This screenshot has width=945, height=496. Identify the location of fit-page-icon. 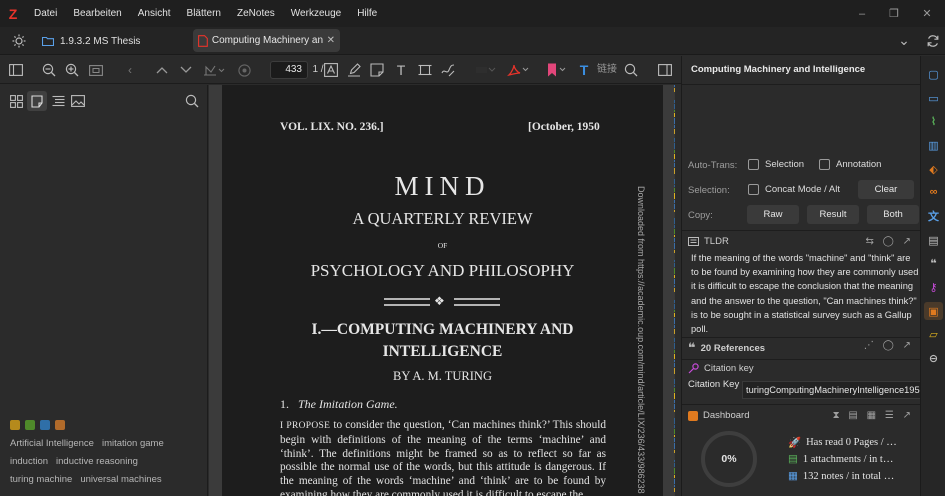
(96, 70).